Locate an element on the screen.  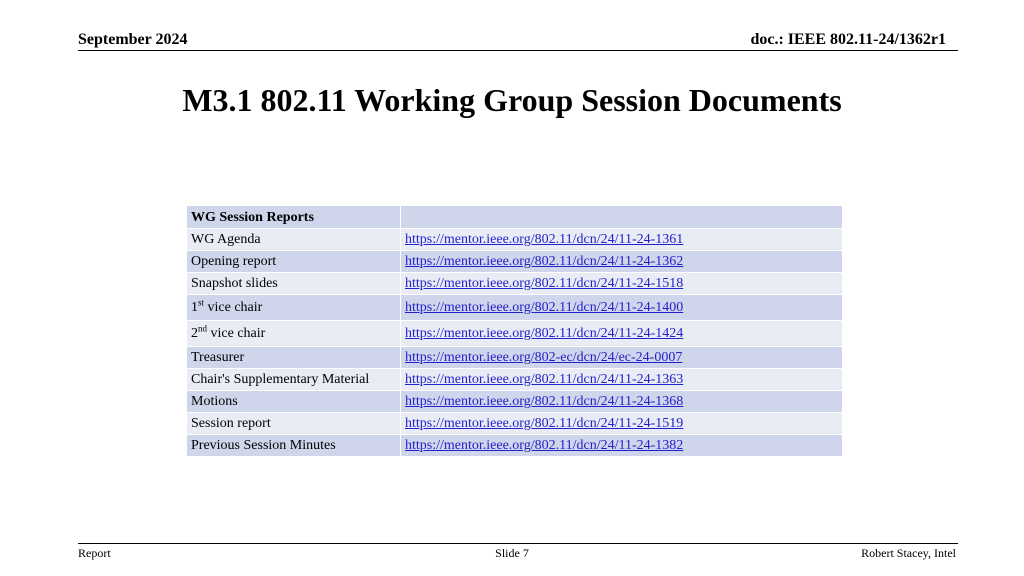
row-label-1st-vice-chair: 1st vice chair is located at coordinates (293, 307).